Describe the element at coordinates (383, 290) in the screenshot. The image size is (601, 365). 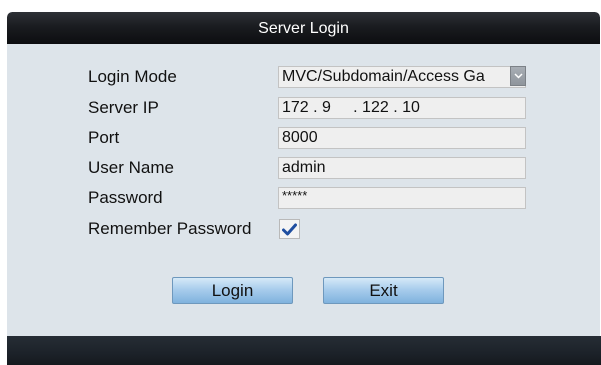
I see `exit-button: Exit` at that location.